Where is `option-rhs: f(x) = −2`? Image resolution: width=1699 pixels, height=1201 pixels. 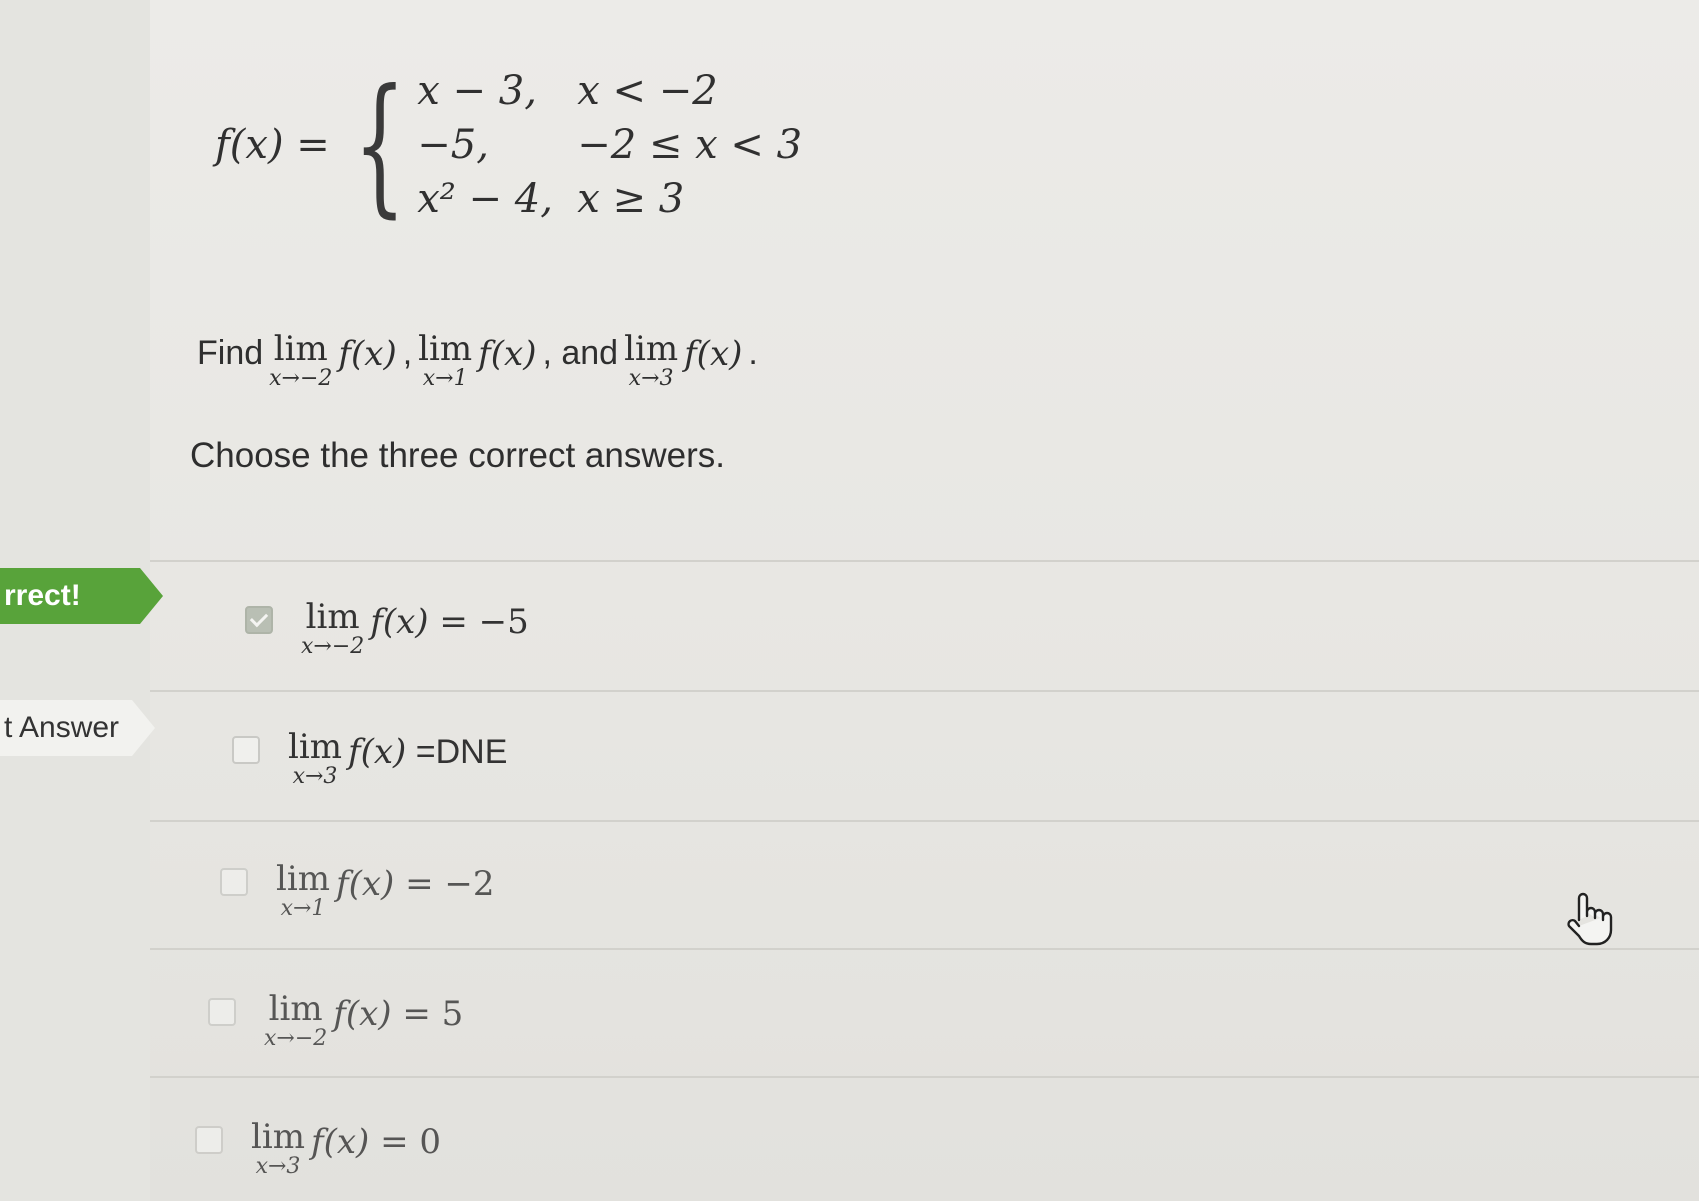 option-rhs: f(x) = −2 is located at coordinates (415, 884).